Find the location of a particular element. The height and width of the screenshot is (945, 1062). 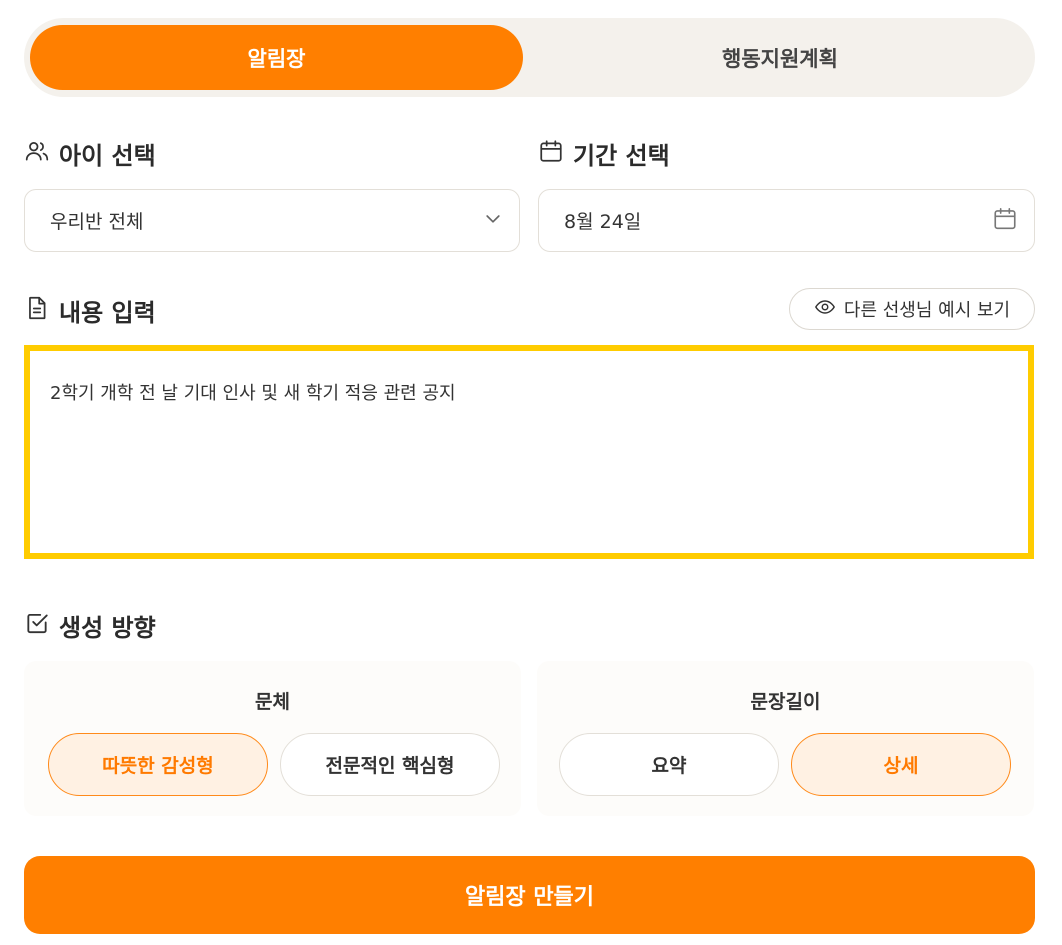

checkbox-icon is located at coordinates (37, 626).